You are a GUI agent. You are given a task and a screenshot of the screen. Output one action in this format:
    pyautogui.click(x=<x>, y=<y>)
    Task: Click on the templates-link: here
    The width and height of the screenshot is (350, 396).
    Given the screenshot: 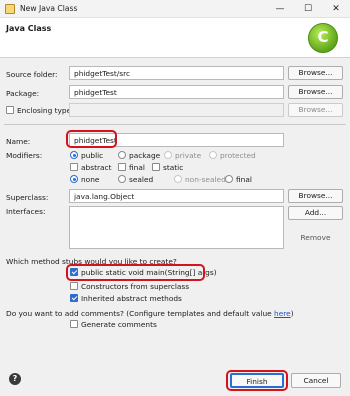 What is the action you would take?
    pyautogui.click(x=282, y=313)
    